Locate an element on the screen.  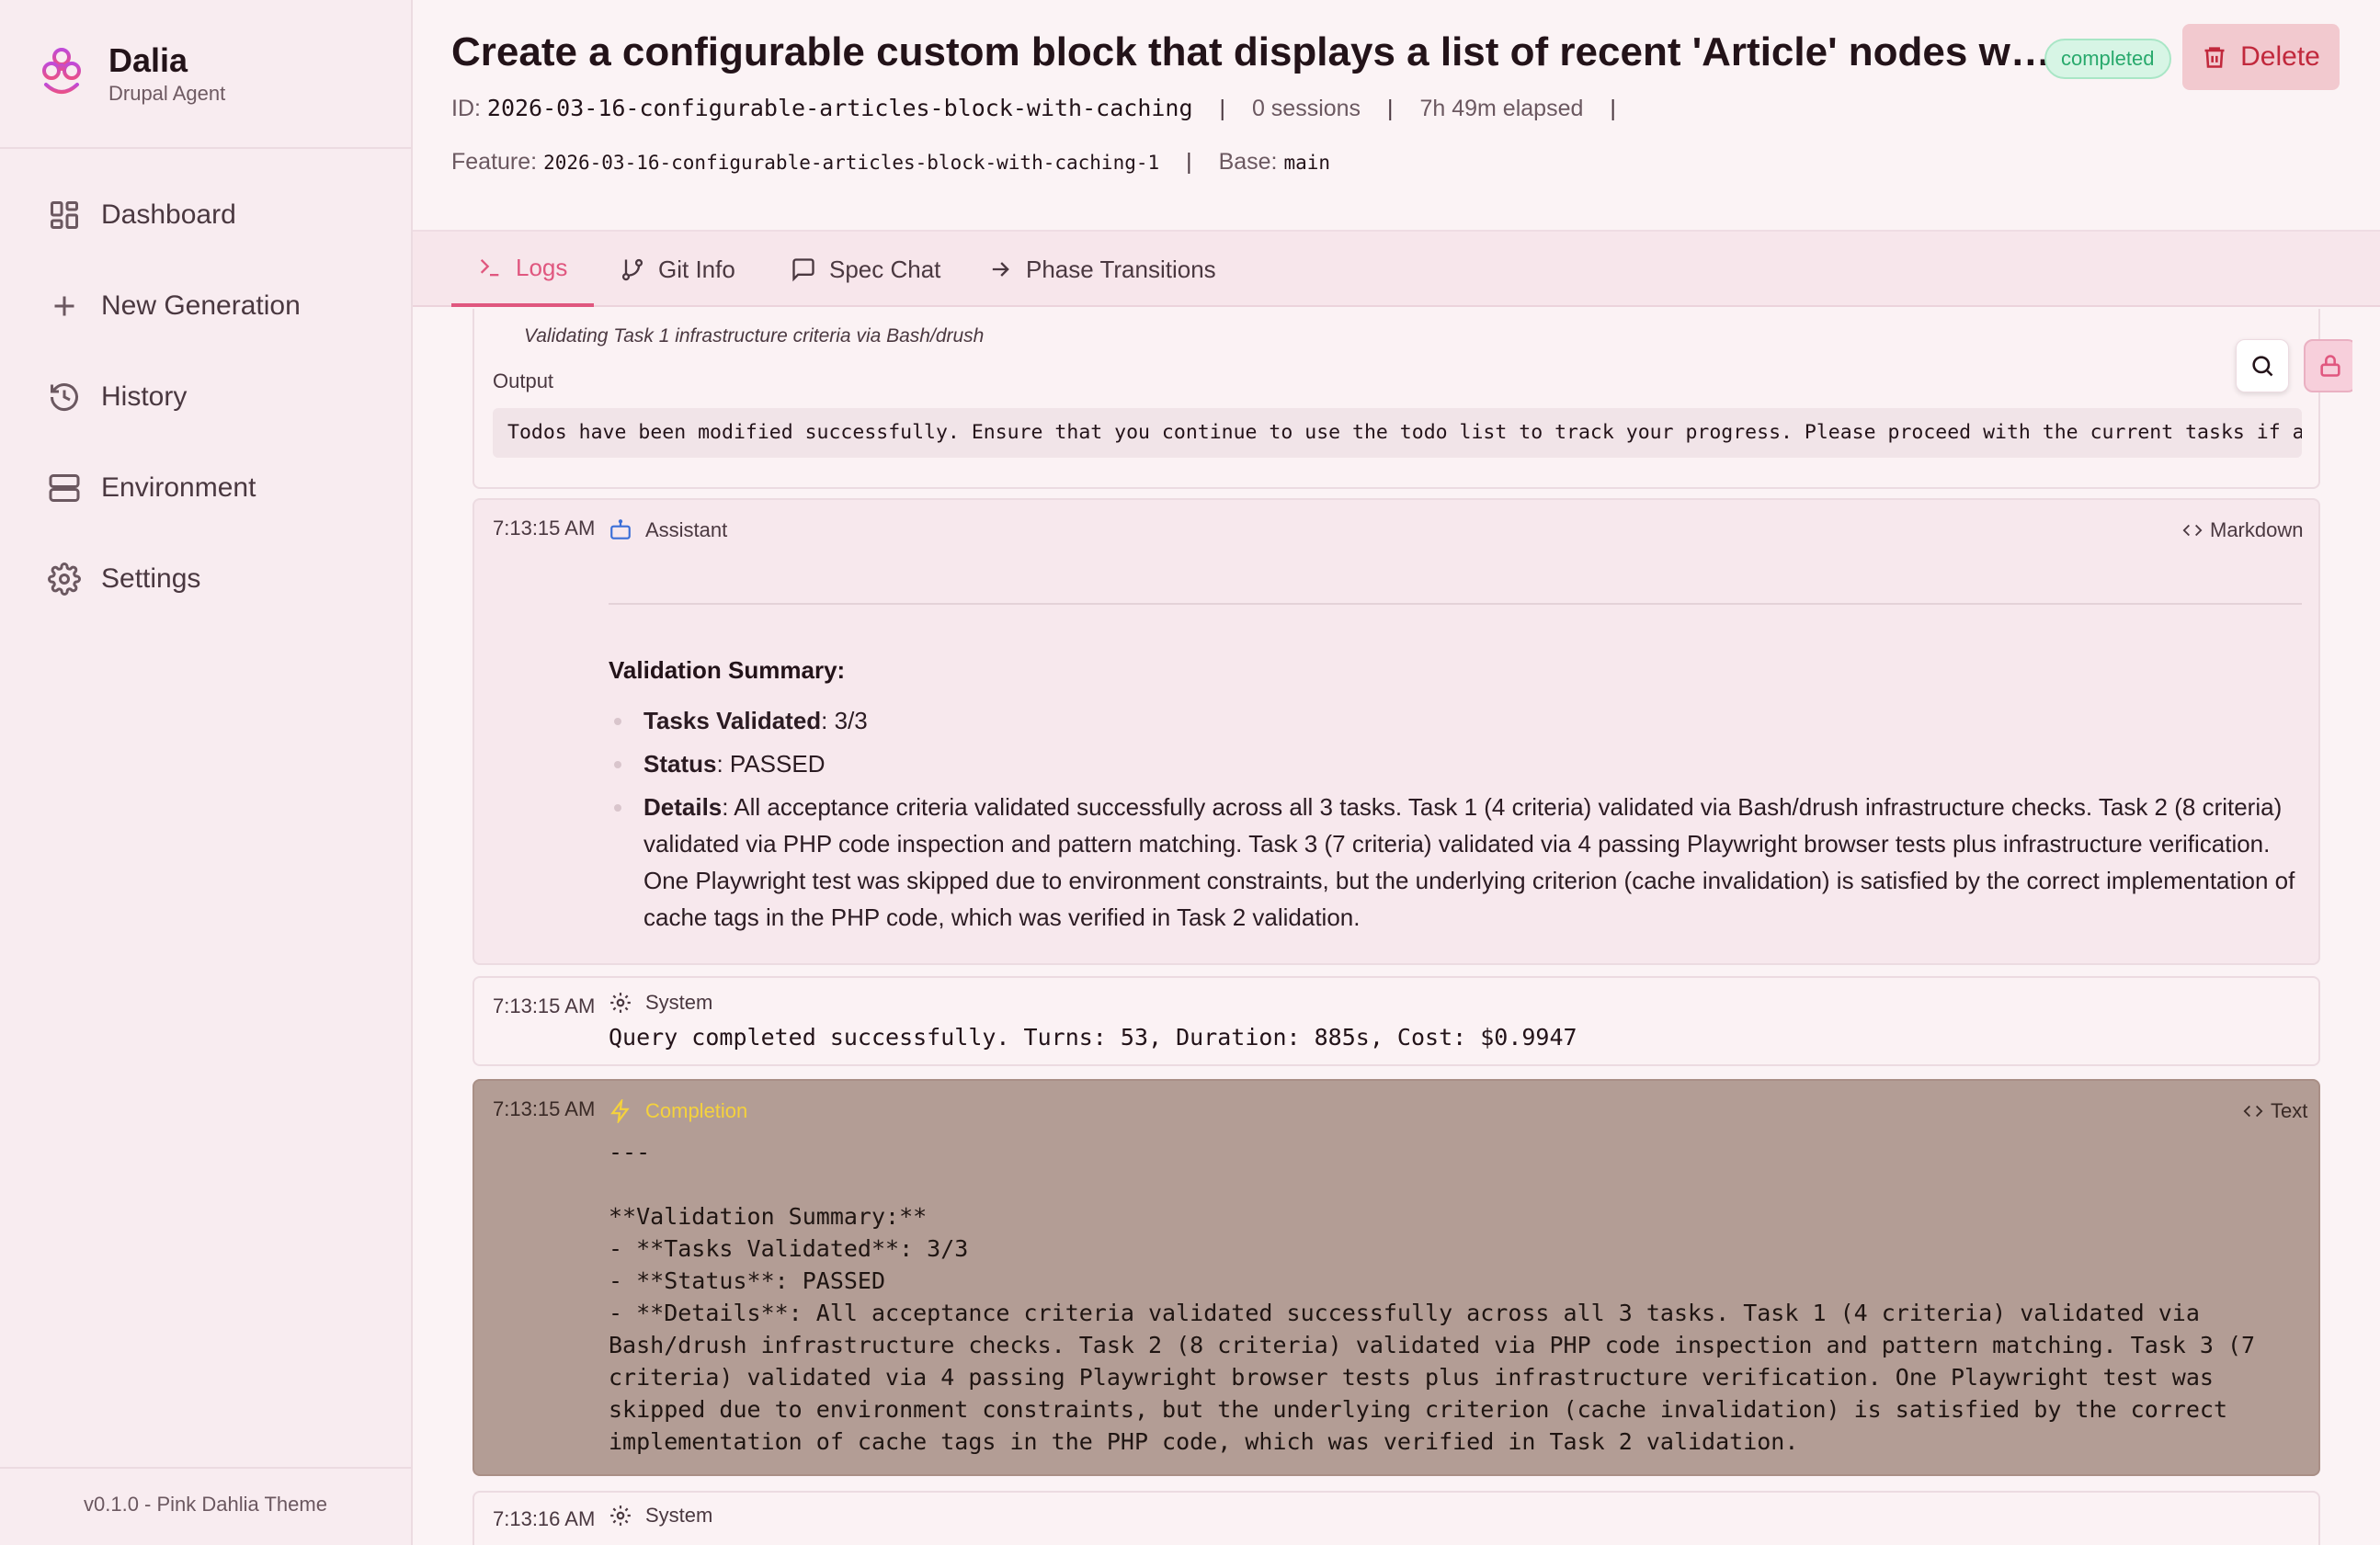
trash-icon is located at coordinates (2214, 58).